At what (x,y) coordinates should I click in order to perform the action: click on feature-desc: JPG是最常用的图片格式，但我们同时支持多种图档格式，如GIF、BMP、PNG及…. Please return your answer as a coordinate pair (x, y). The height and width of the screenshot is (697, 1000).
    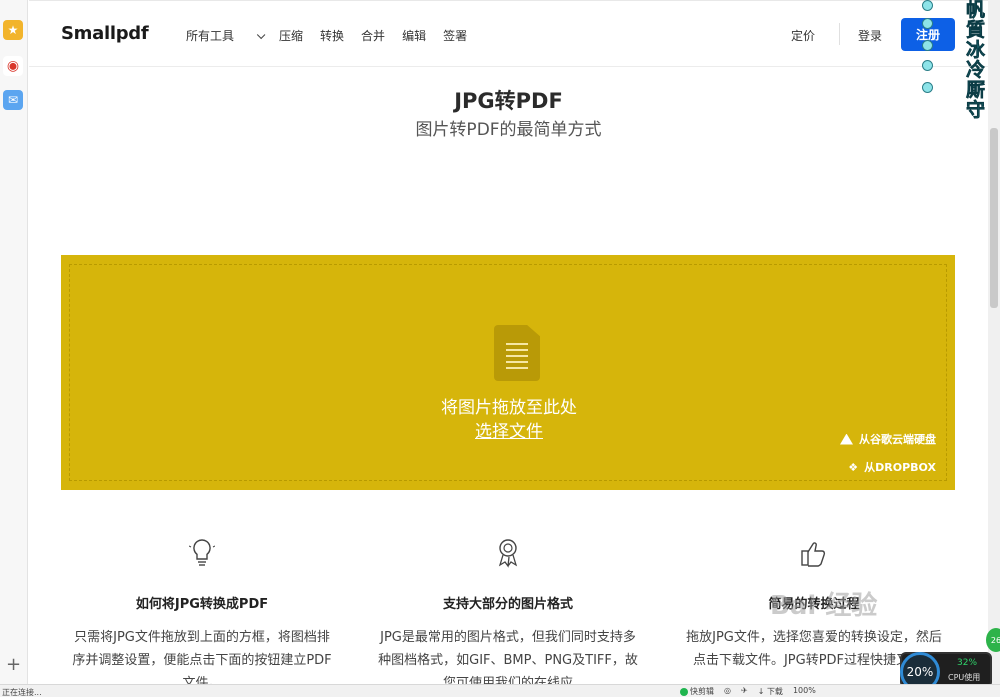
    Looking at the image, I should click on (508, 657).